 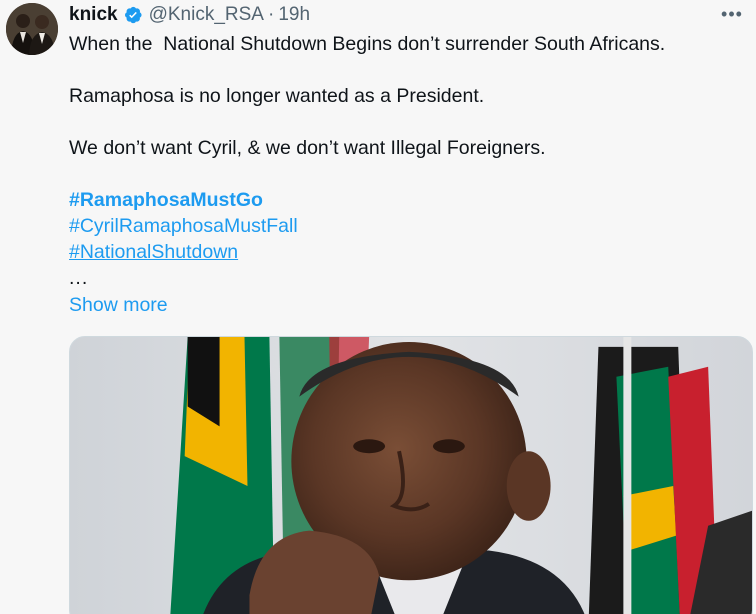 I want to click on hashtag-link: #RamaphosaMustGo, so click(x=166, y=200).